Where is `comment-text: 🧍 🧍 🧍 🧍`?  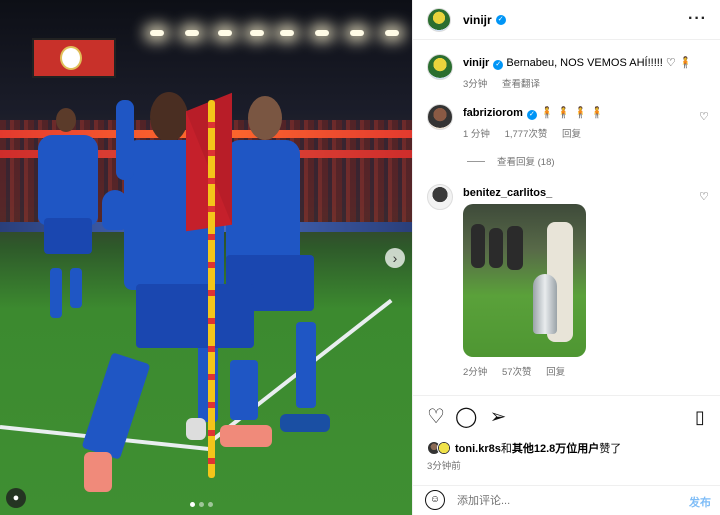 comment-text: 🧍 🧍 🧍 🧍 is located at coordinates (571, 113).